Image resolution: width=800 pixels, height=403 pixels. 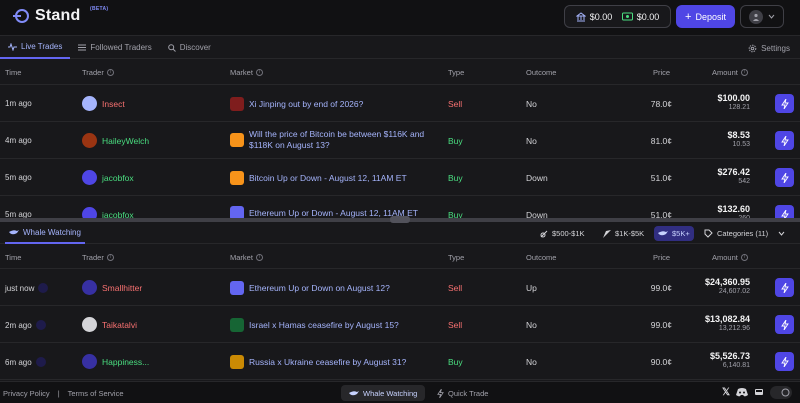 I want to click on tag-icon, so click(x=708, y=233).